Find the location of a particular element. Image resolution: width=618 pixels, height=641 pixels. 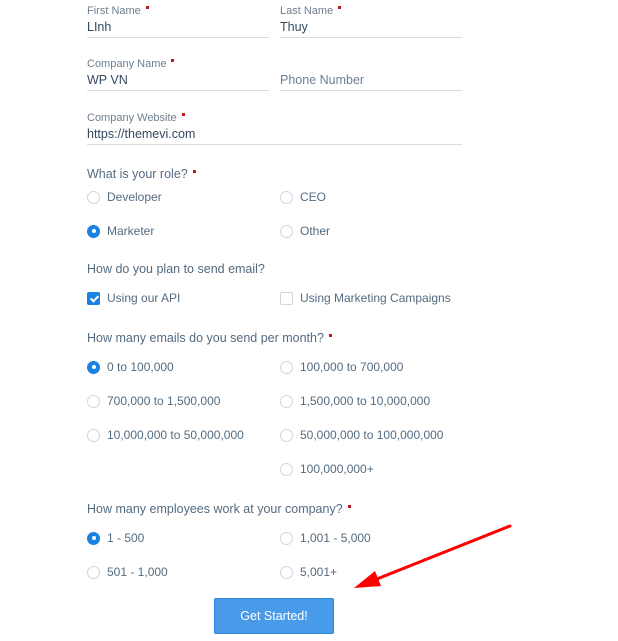

employees-option: 5,001+ is located at coordinates (308, 572).